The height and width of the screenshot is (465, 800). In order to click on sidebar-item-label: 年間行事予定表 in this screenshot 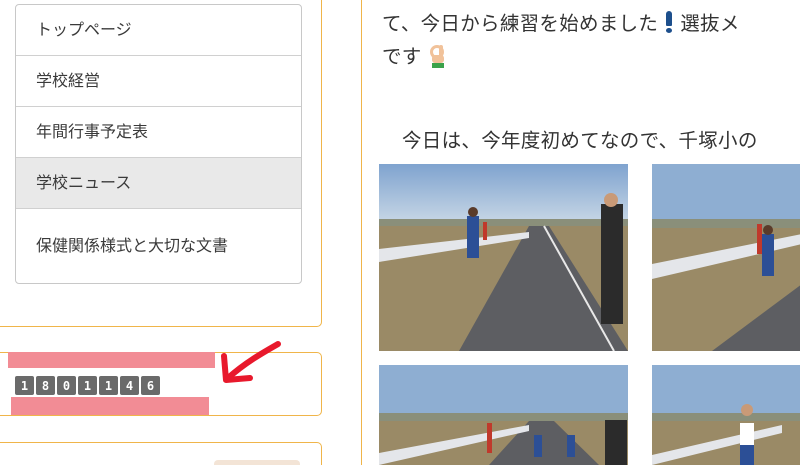, I will do `click(92, 131)`.